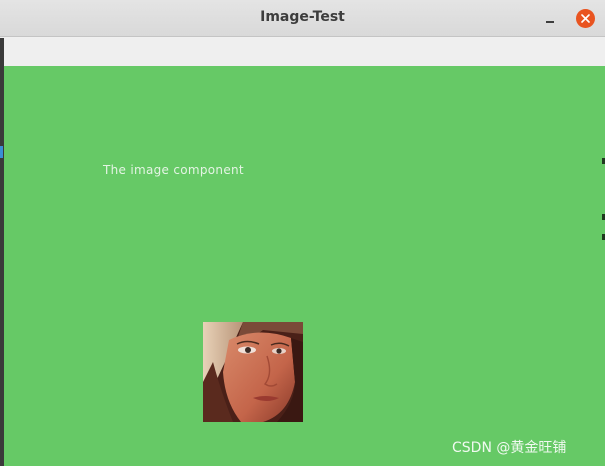  Describe the element at coordinates (304, 52) in the screenshot. I see `menu-bar` at that location.